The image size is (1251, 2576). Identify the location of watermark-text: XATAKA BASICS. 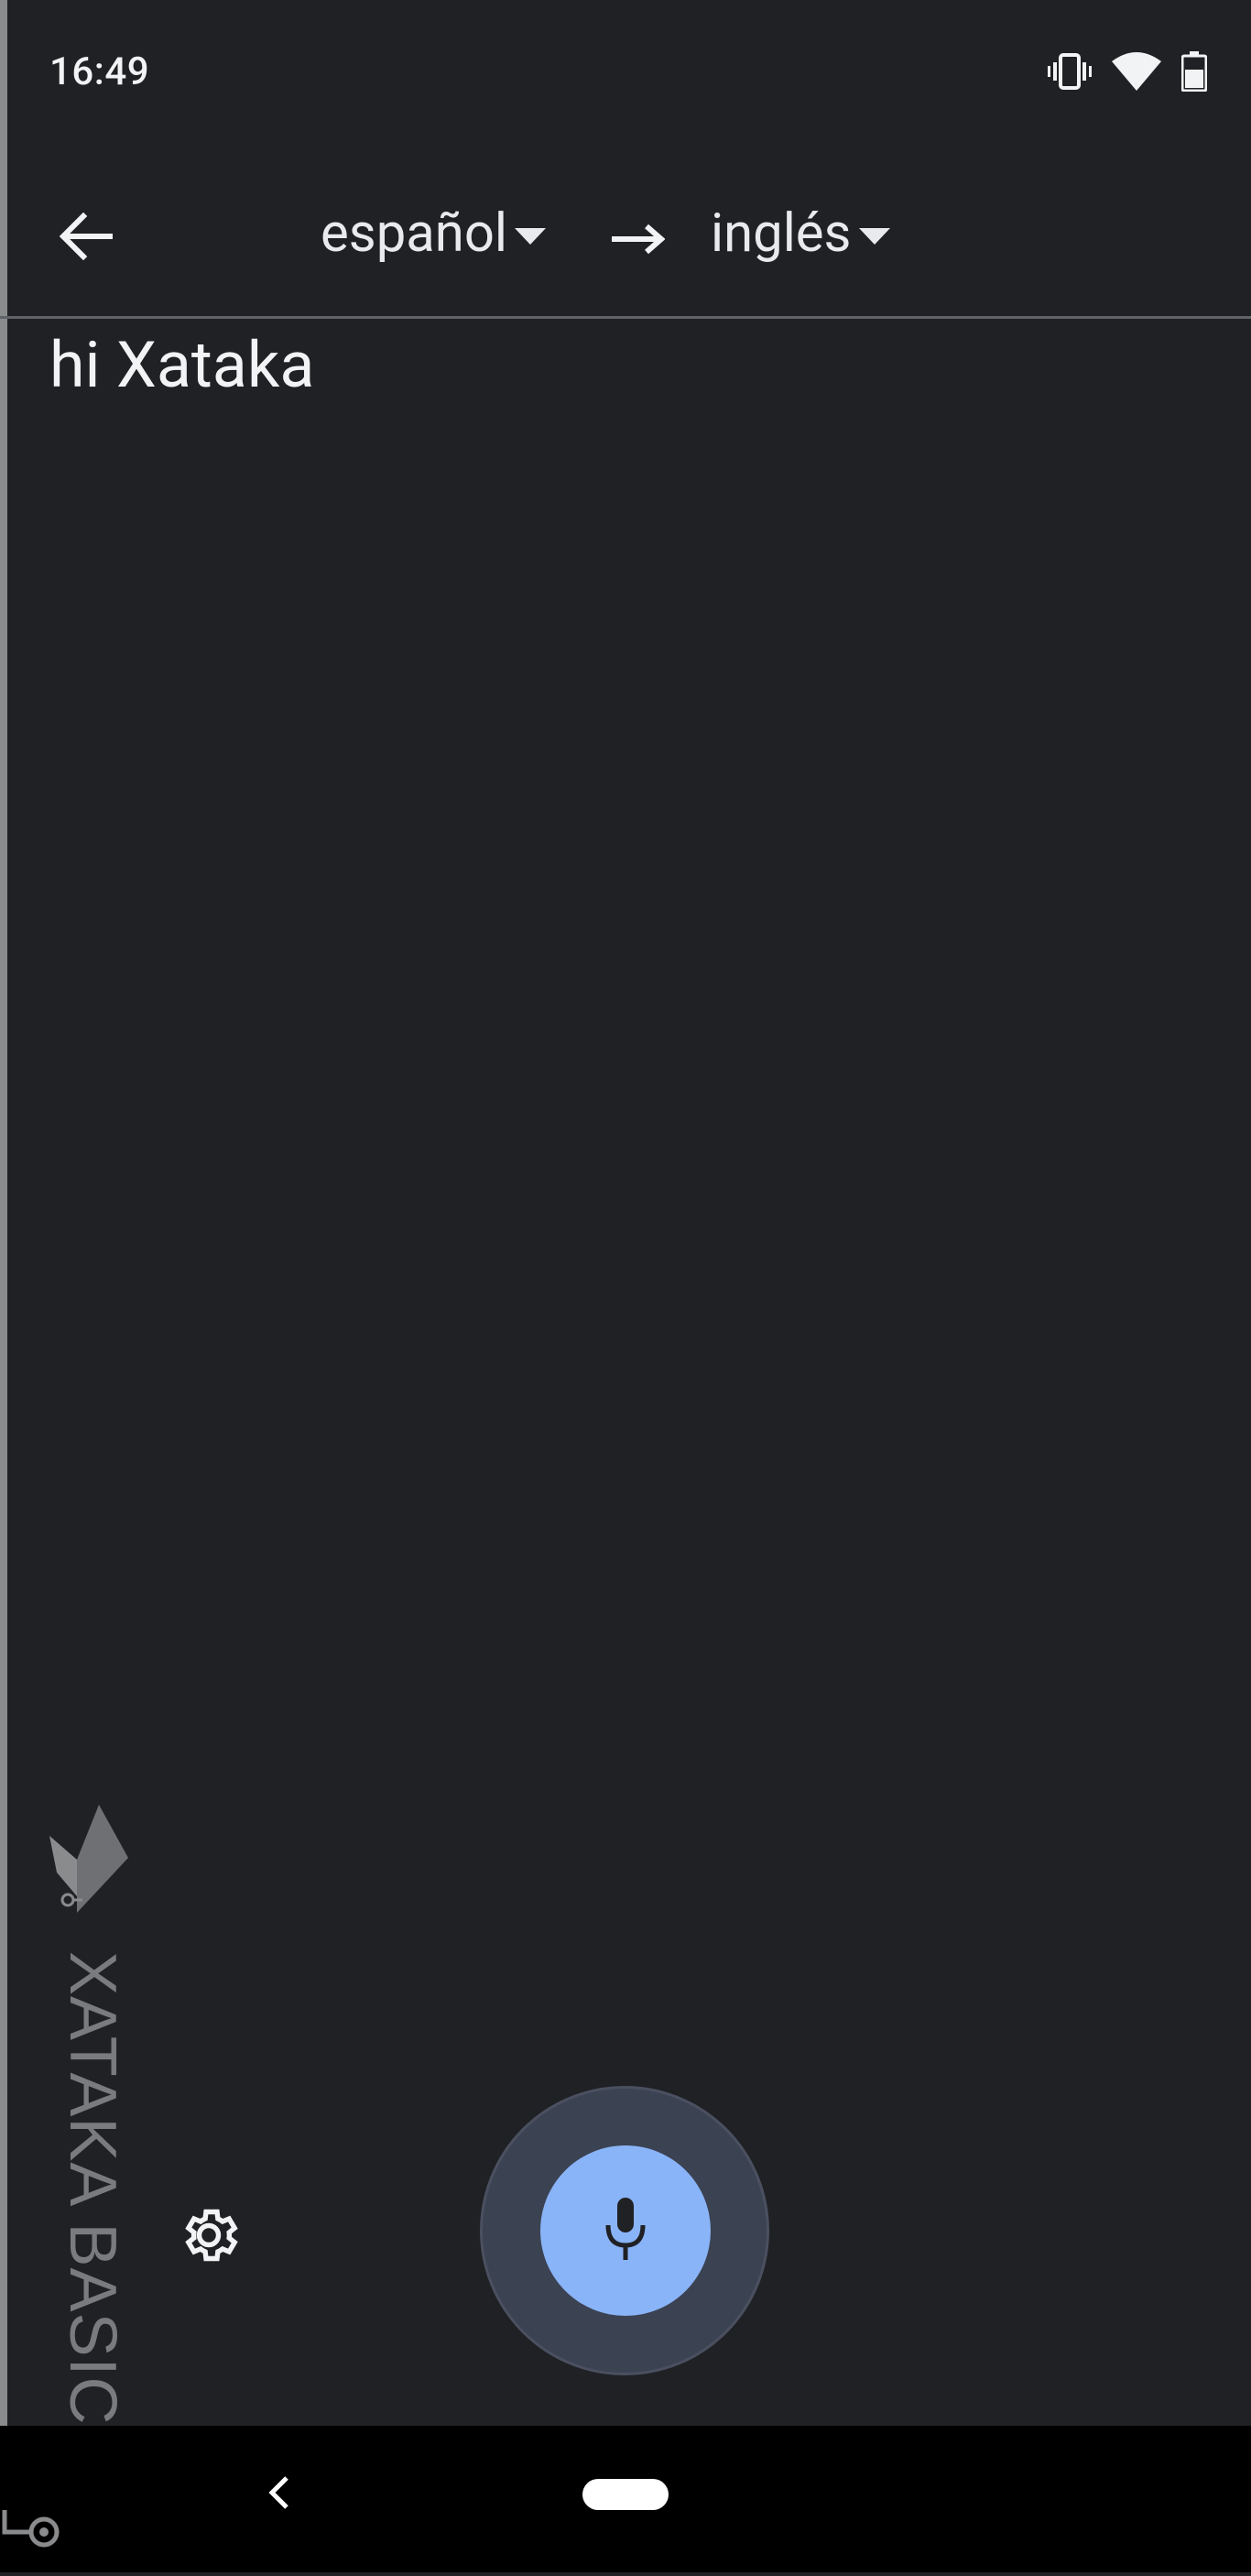
(92, 2211).